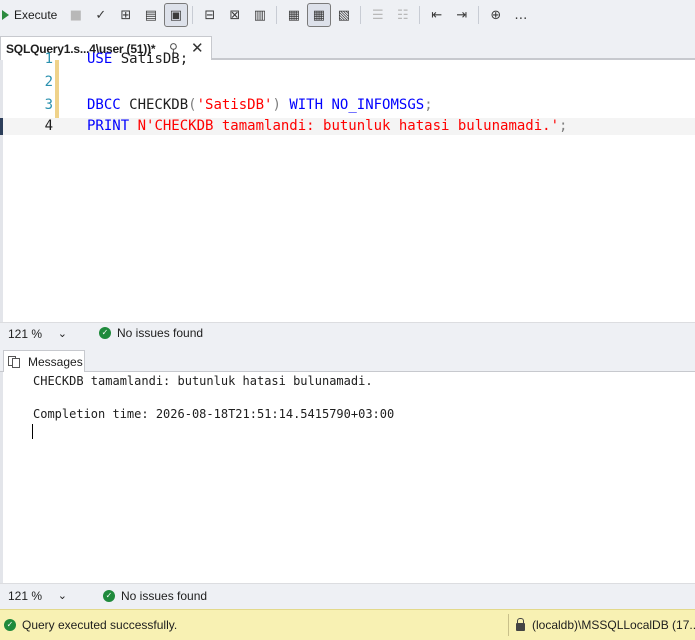  I want to click on keyword: DBCC, so click(104, 105).